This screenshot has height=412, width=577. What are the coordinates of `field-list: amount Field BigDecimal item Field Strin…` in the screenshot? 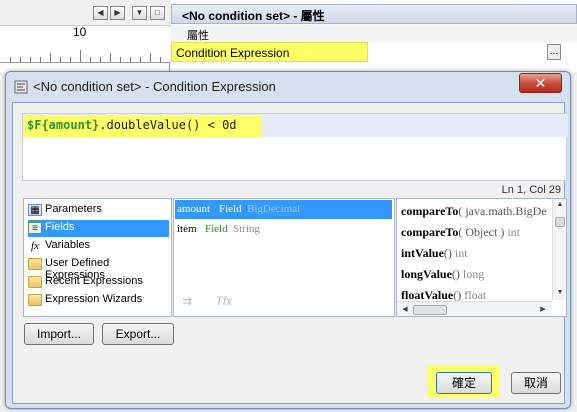 It's located at (284, 257).